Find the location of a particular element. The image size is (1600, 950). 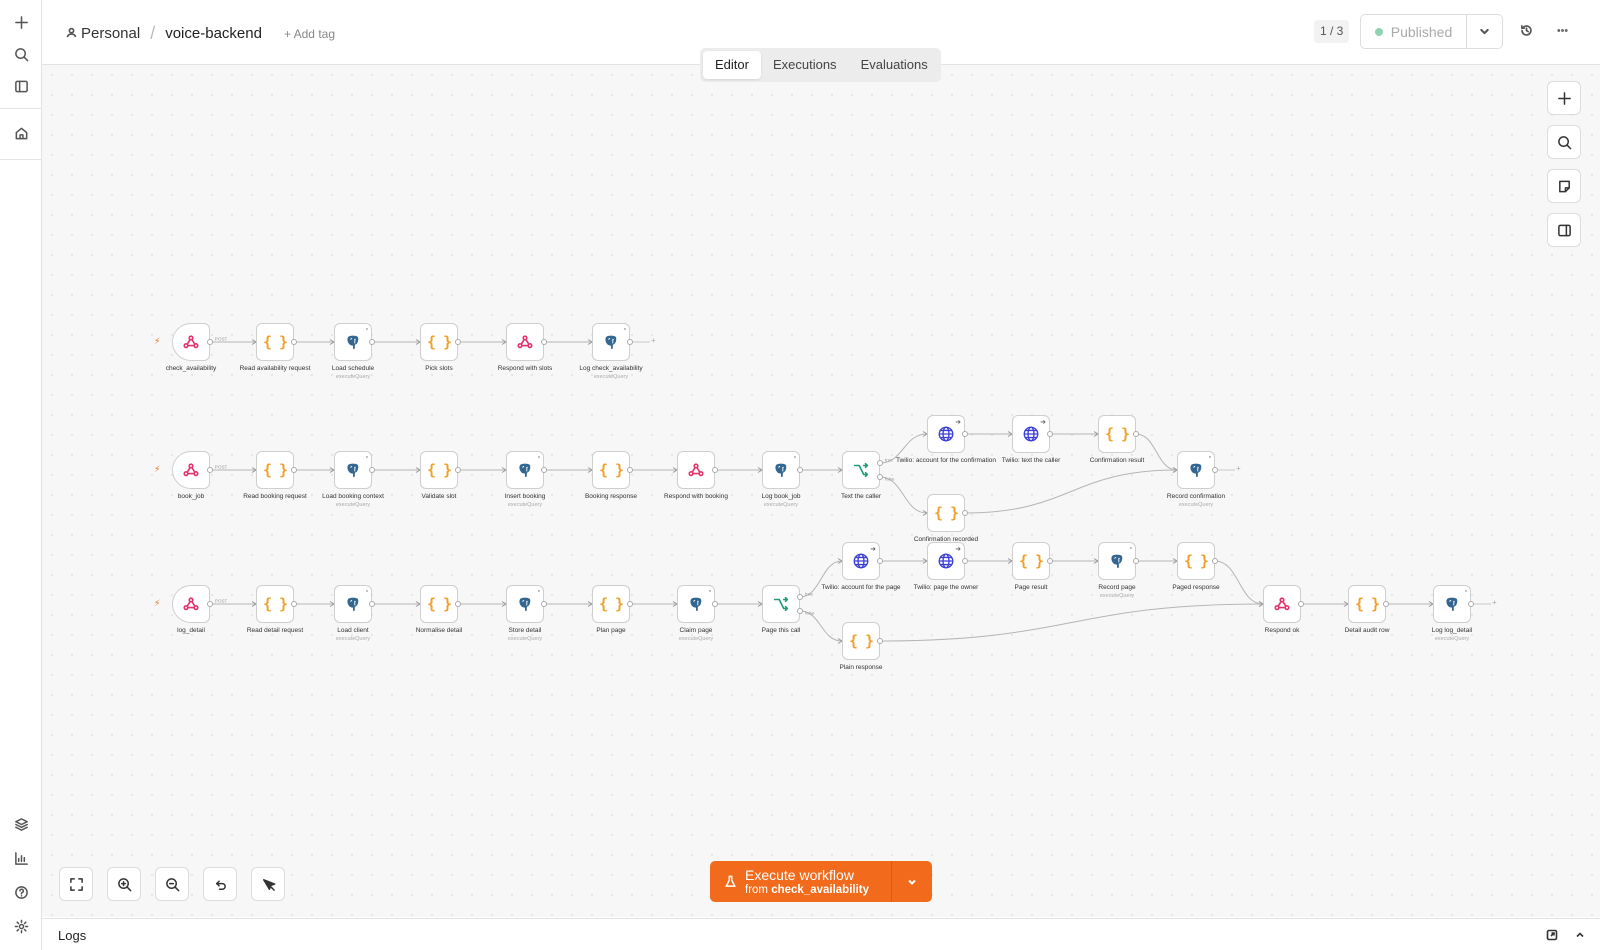

search-nodes-button is located at coordinates (1564, 142).